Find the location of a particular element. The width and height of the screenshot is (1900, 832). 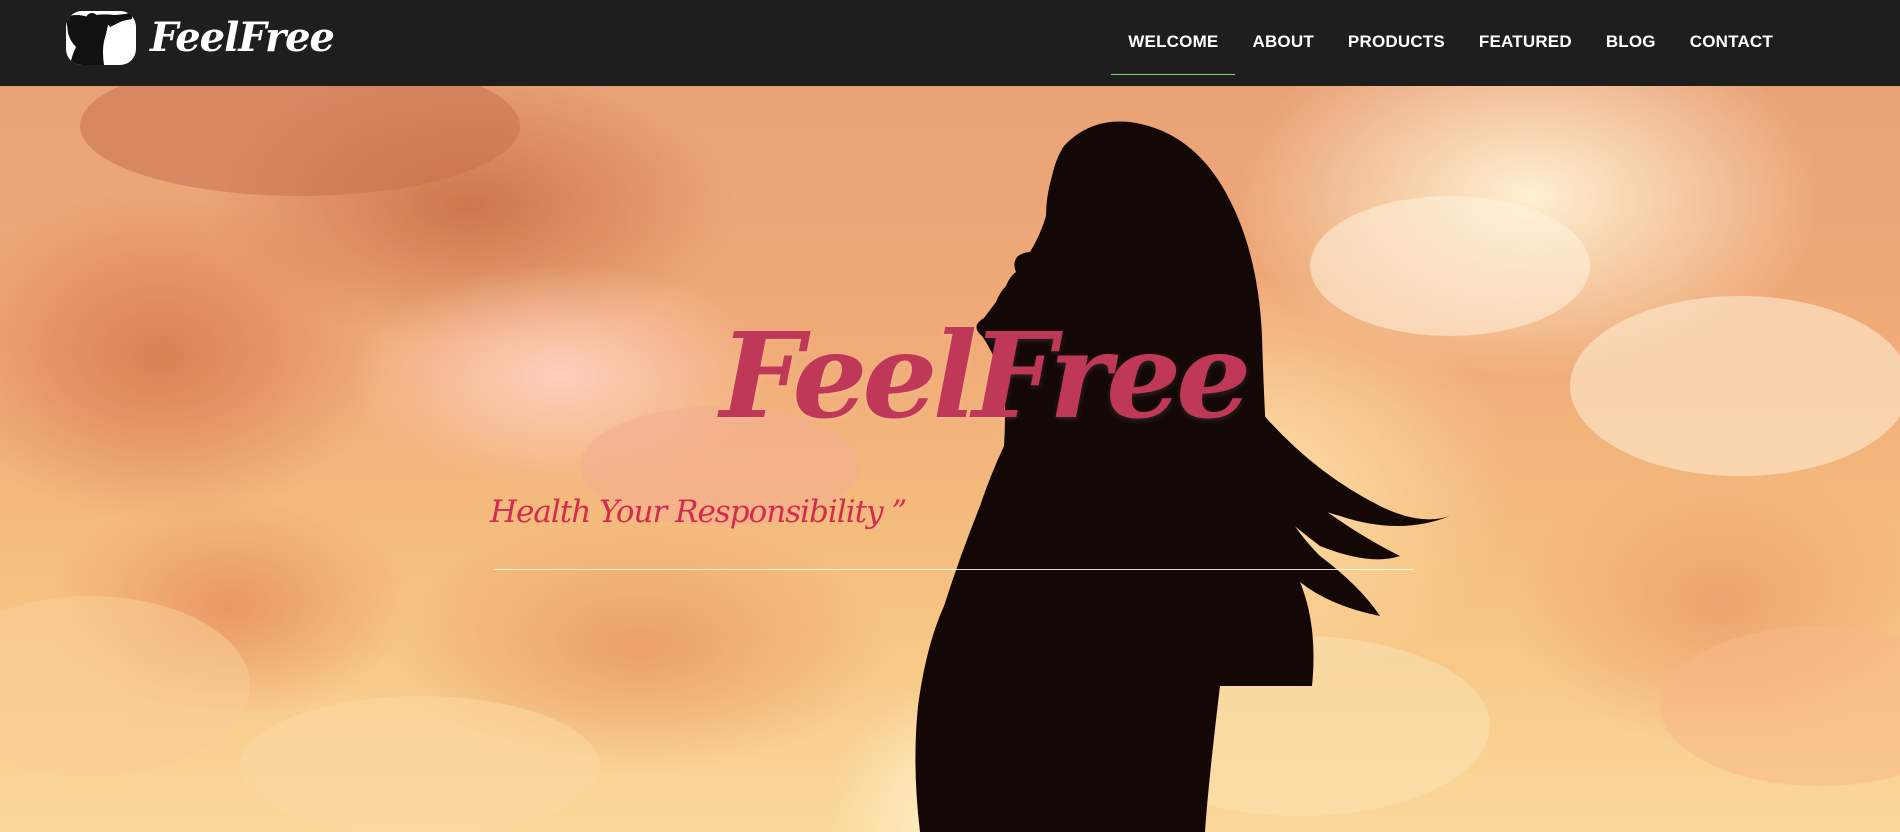

nav-item-welcome: WELCOME is located at coordinates (1173, 43).